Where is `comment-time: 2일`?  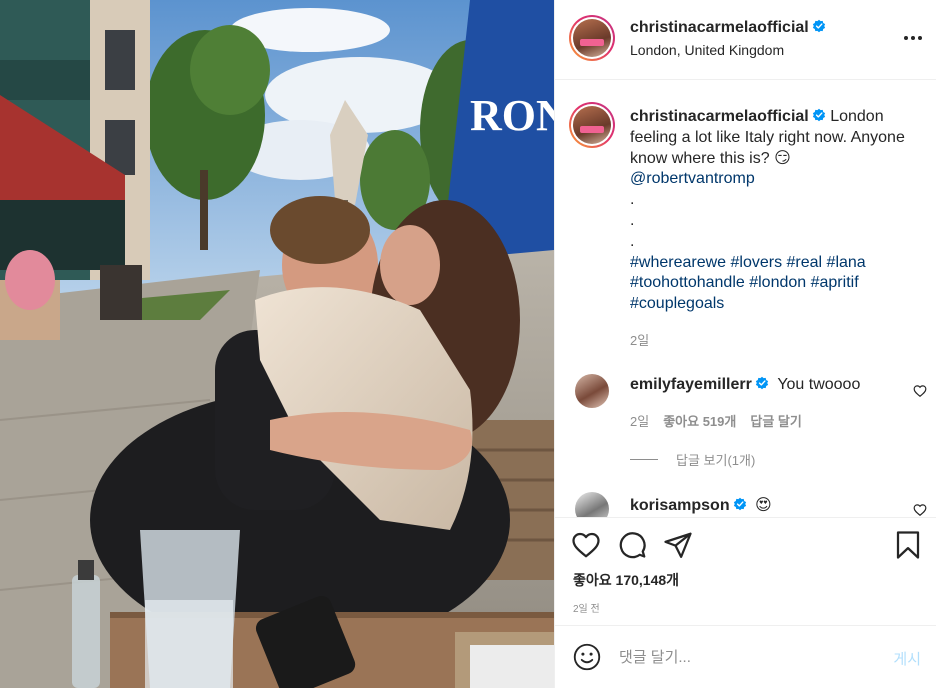 comment-time: 2일 is located at coordinates (639, 421).